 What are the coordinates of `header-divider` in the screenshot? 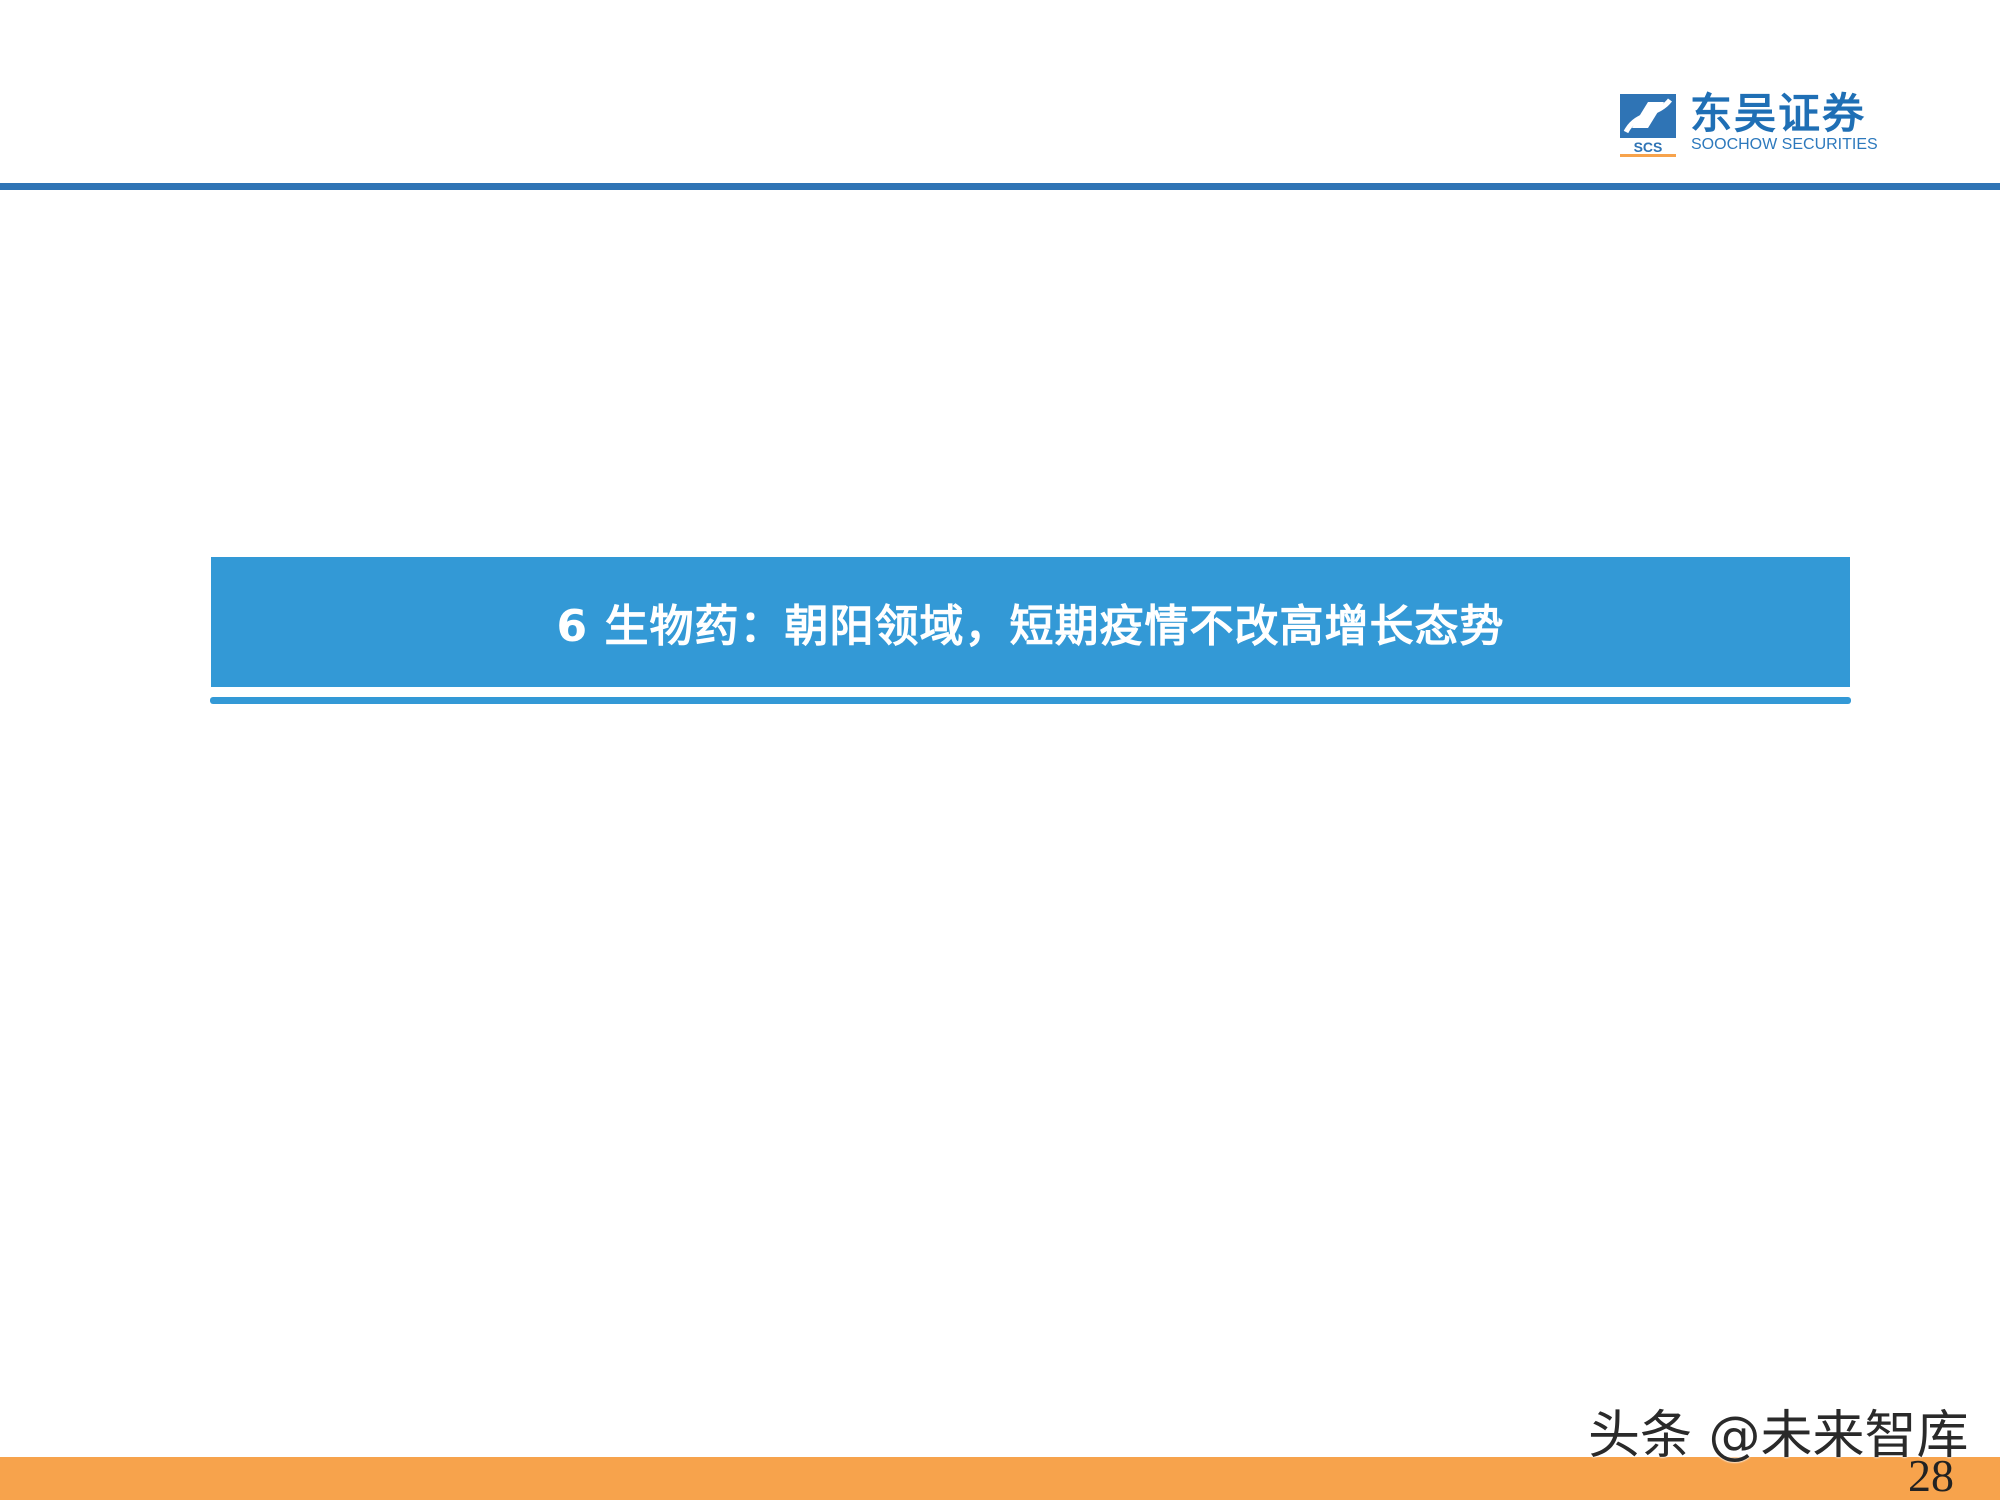 It's located at (1000, 186).